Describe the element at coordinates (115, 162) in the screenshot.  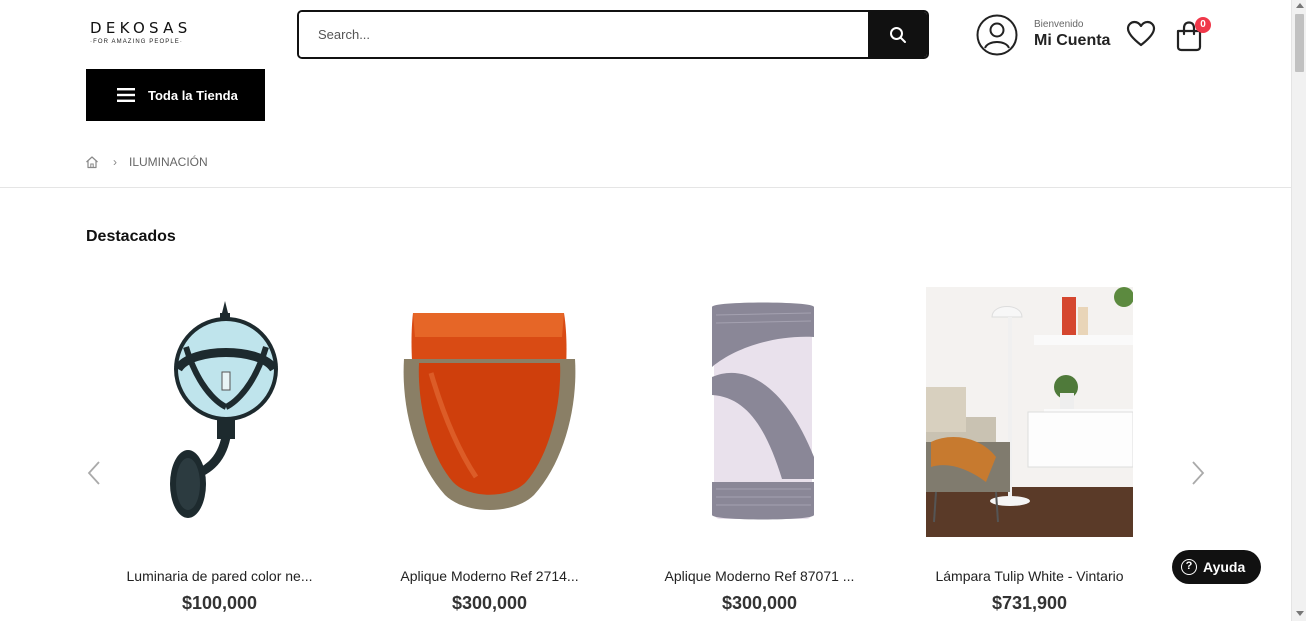
I see `chevron-right-icon: ›` at that location.